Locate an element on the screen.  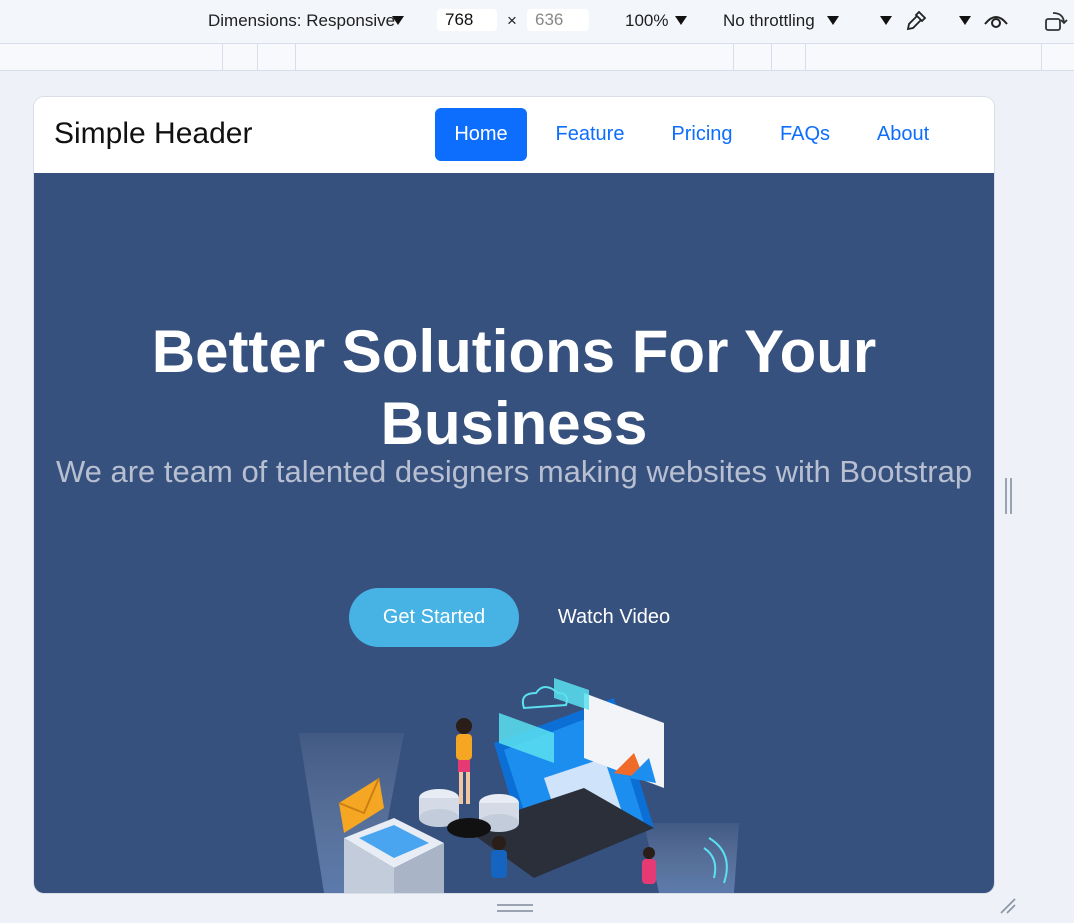
dimensions-dropdown: Dimensions: Responsive is located at coordinates (301, 21).